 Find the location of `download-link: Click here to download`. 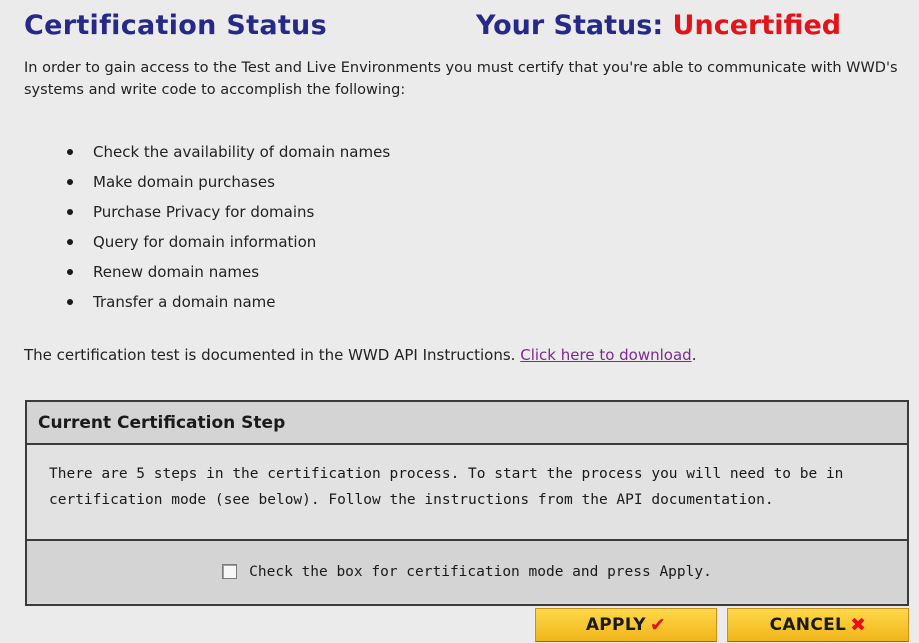

download-link: Click here to download is located at coordinates (605, 355).